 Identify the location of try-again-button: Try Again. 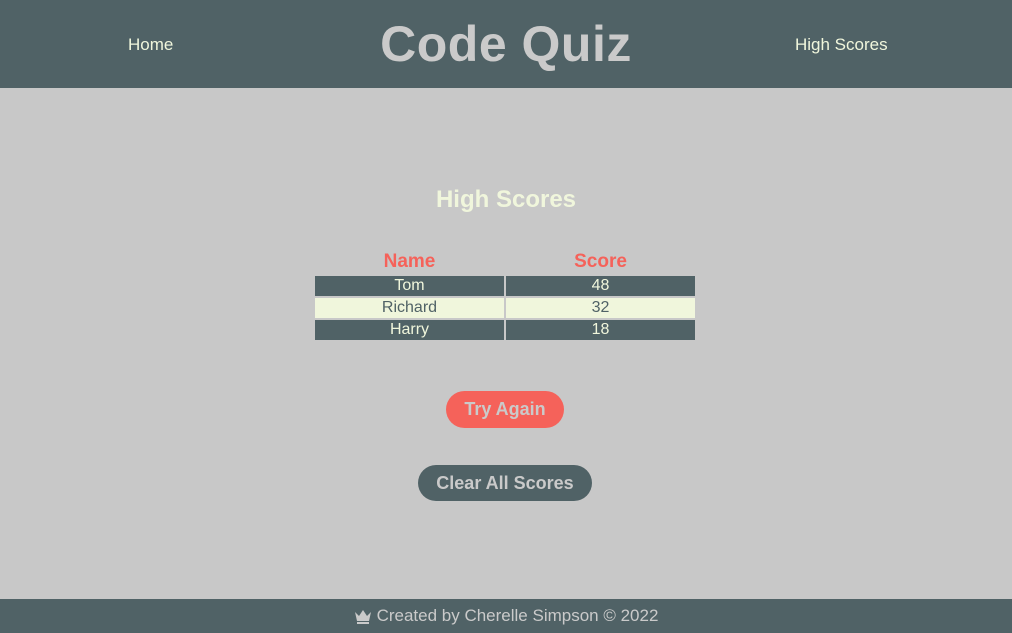
(505, 409).